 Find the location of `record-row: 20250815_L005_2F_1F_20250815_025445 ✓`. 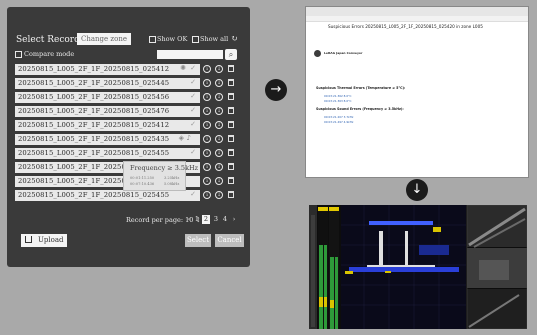

record-row: 20250815_L005_2F_1F_20250815_025445 ✓ is located at coordinates (107, 83).